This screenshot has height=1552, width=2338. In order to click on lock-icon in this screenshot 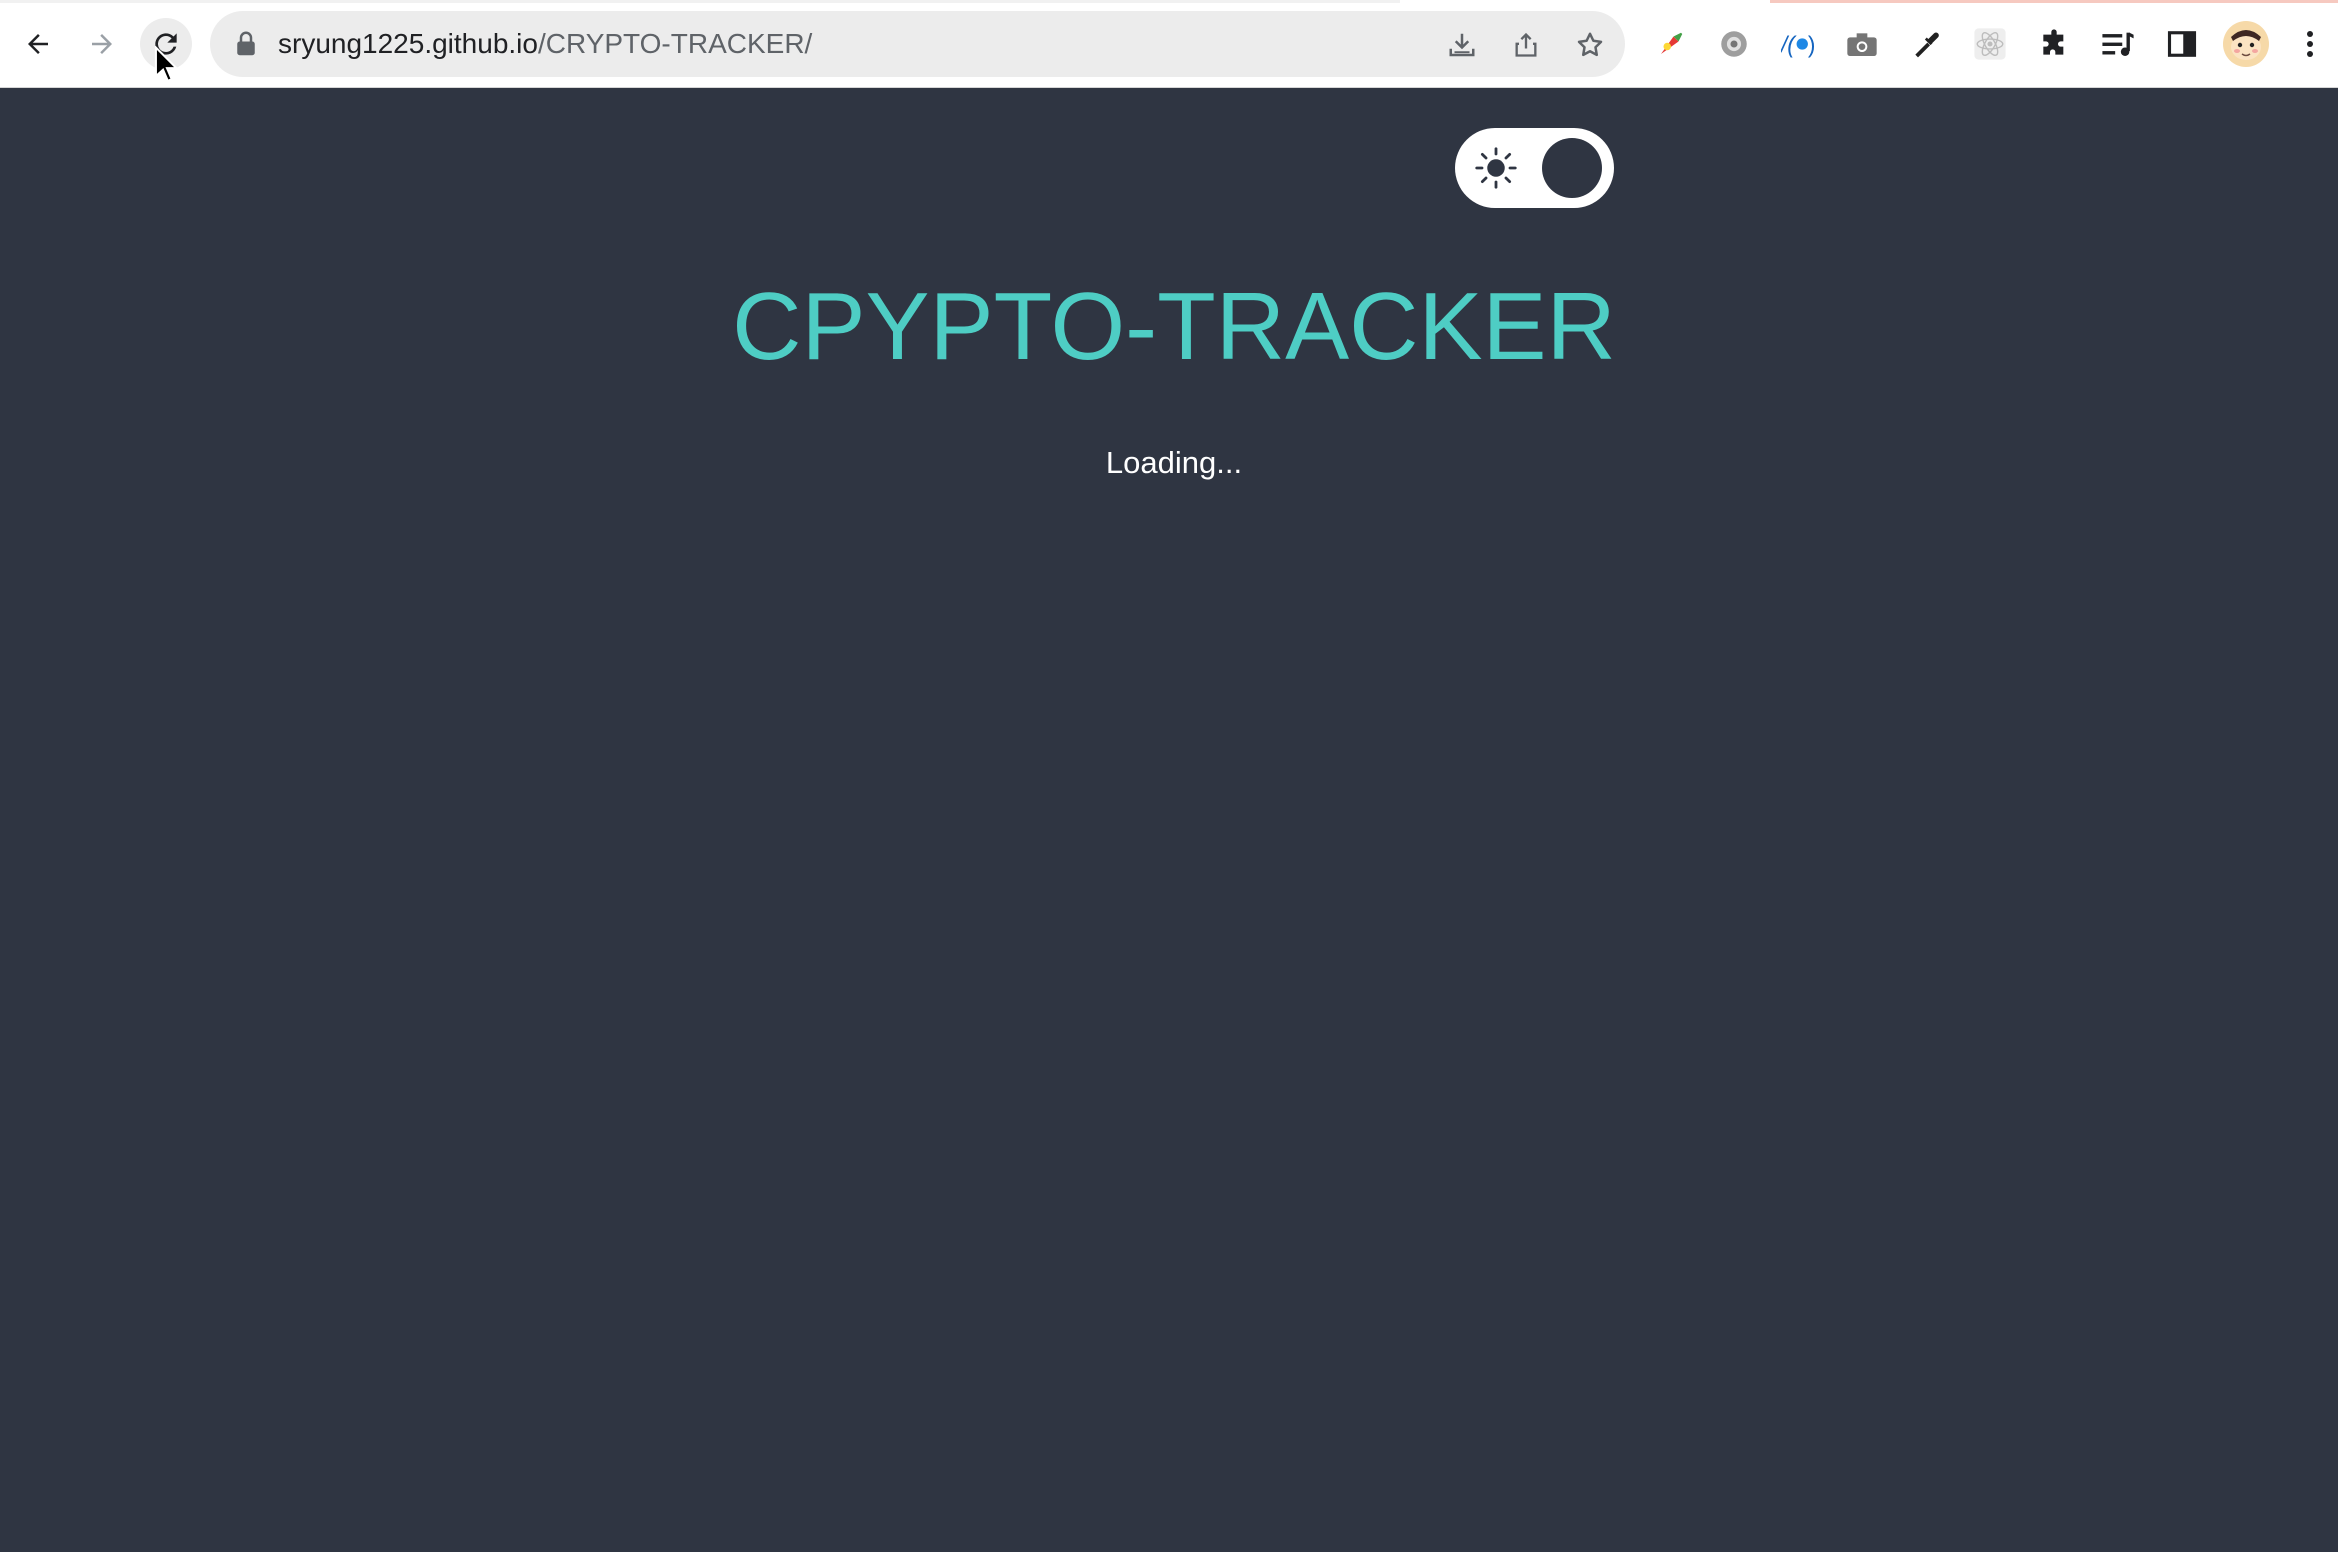, I will do `click(246, 44)`.